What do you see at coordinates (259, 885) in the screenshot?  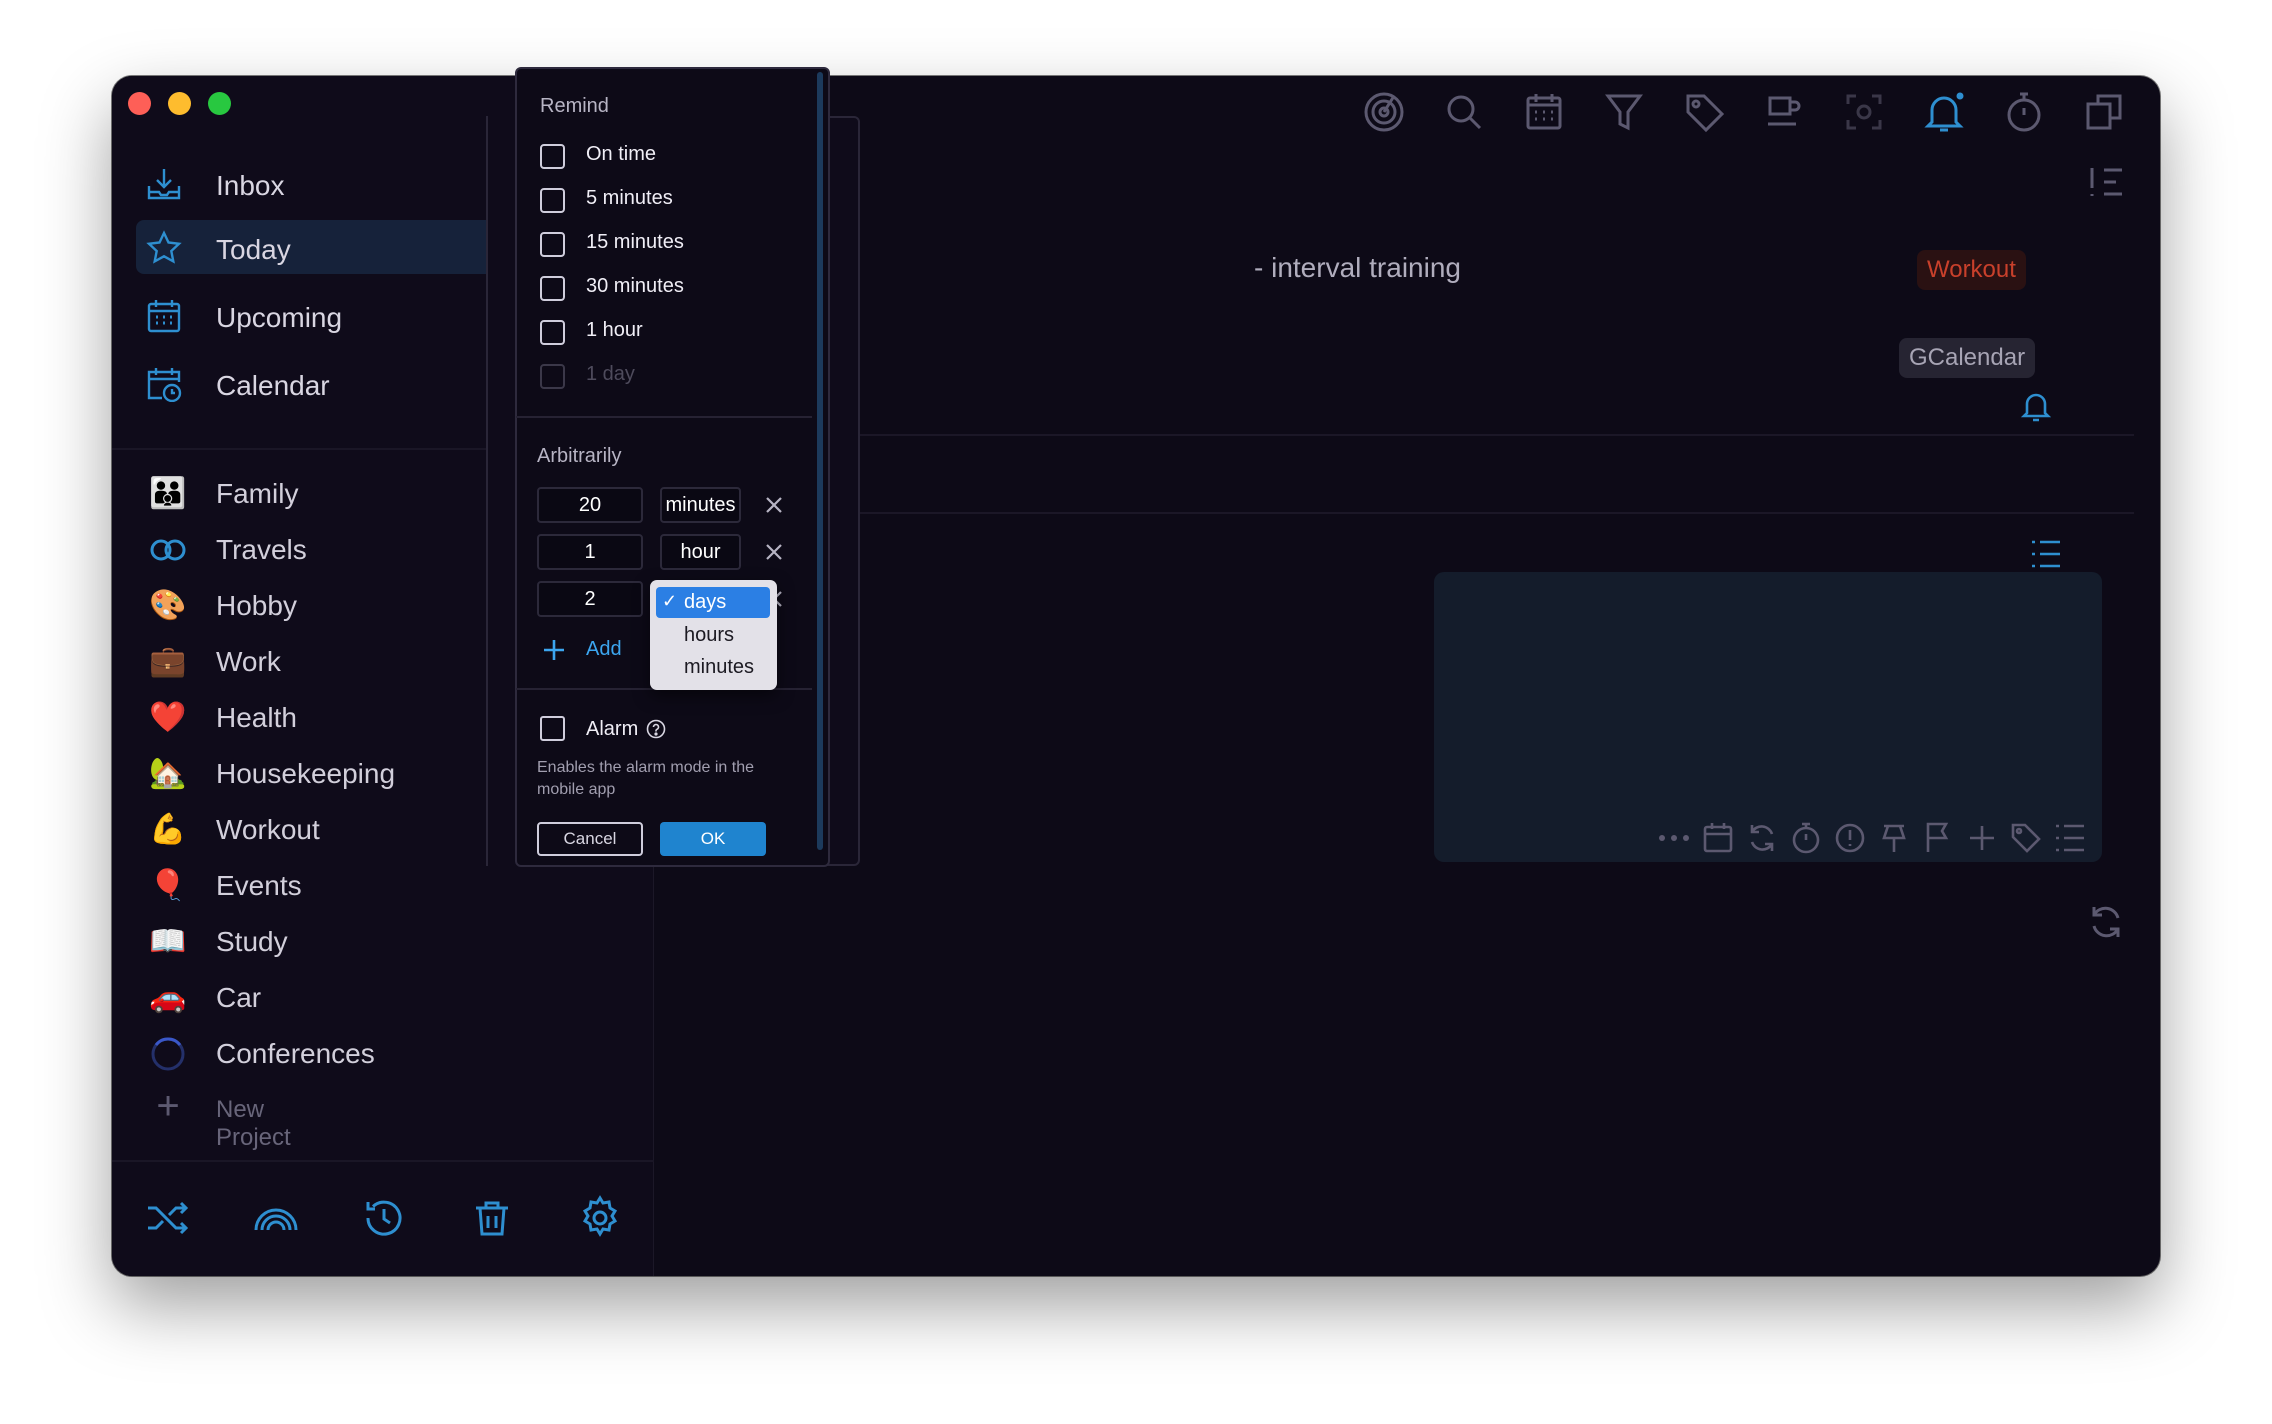 I see `project-label: Events` at bounding box center [259, 885].